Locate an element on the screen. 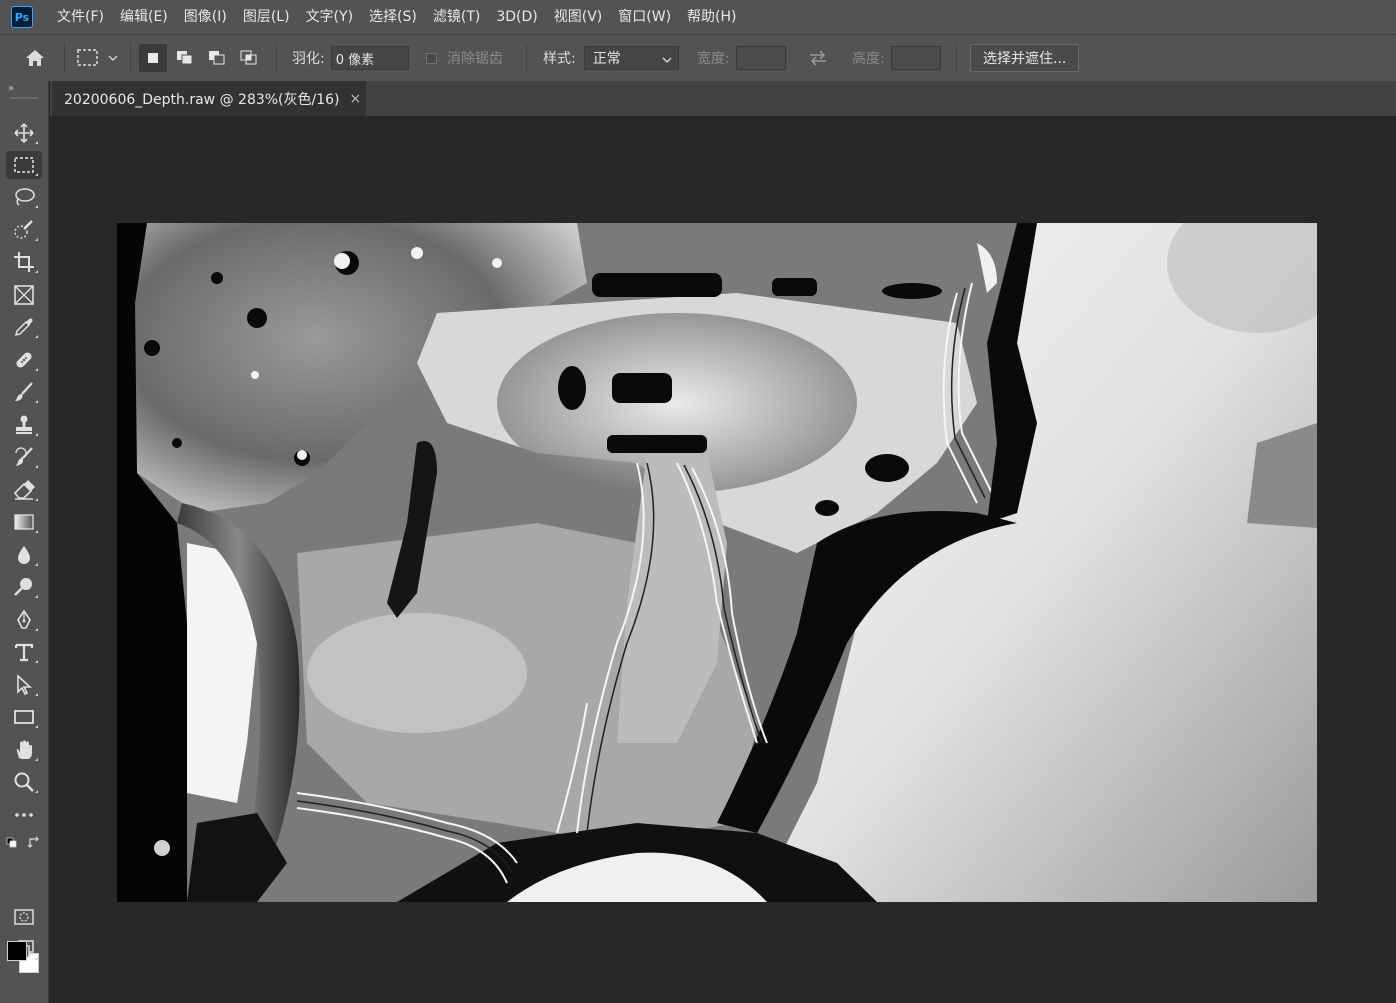 The image size is (1396, 1003). eyedropper-tool-button is located at coordinates (24, 327).